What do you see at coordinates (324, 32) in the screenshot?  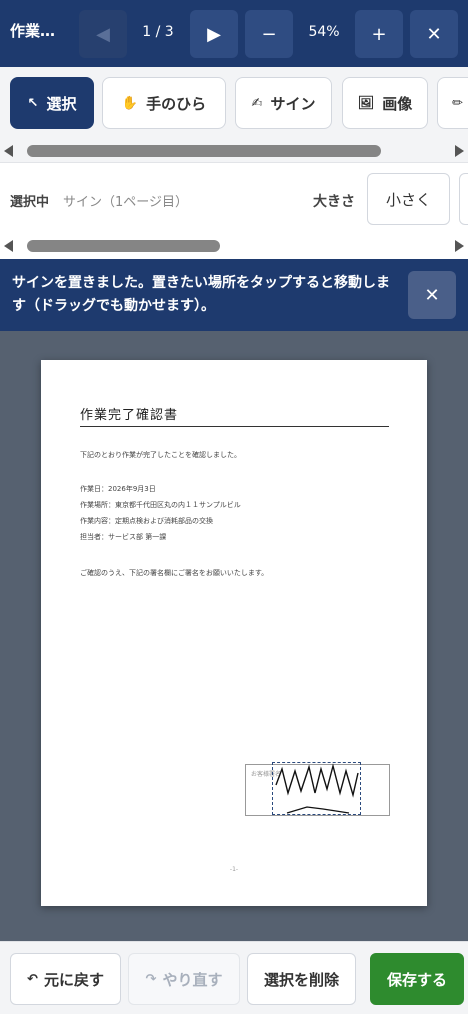 I see `zoom-level: 54%` at bounding box center [324, 32].